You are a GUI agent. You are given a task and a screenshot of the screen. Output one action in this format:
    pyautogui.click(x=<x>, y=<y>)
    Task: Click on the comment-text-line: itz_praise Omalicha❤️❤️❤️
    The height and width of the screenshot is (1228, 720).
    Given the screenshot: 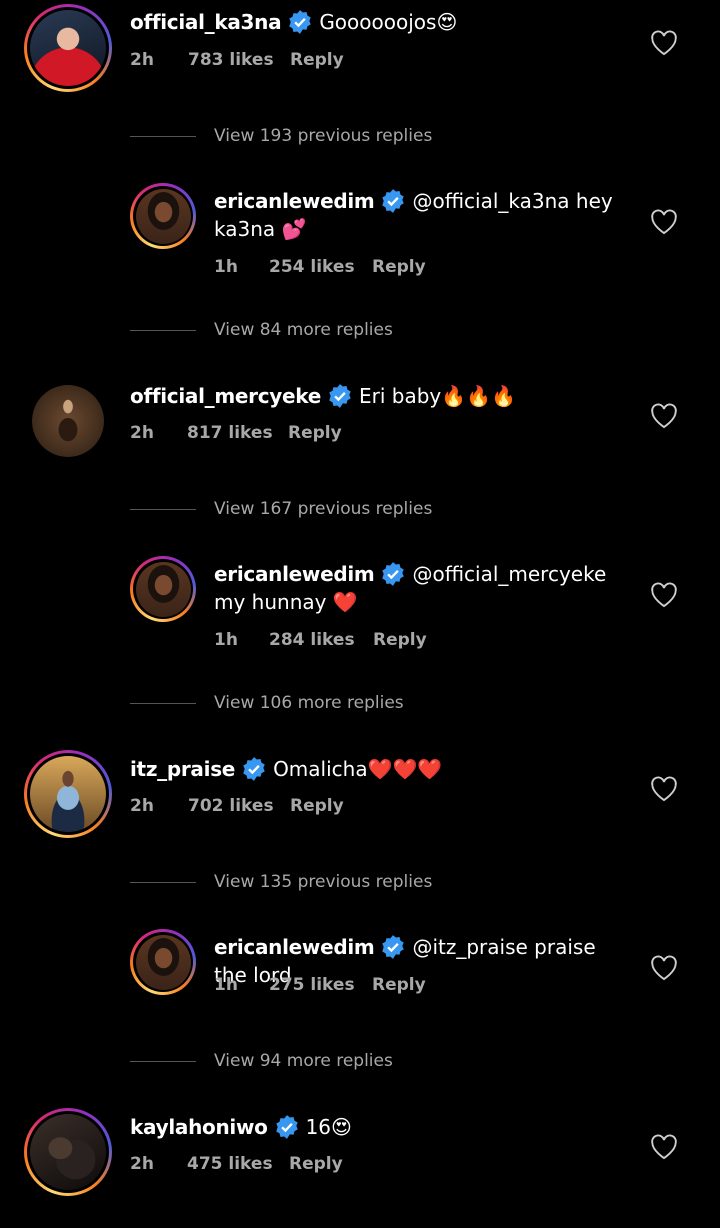 What is the action you would take?
    pyautogui.click(x=286, y=769)
    